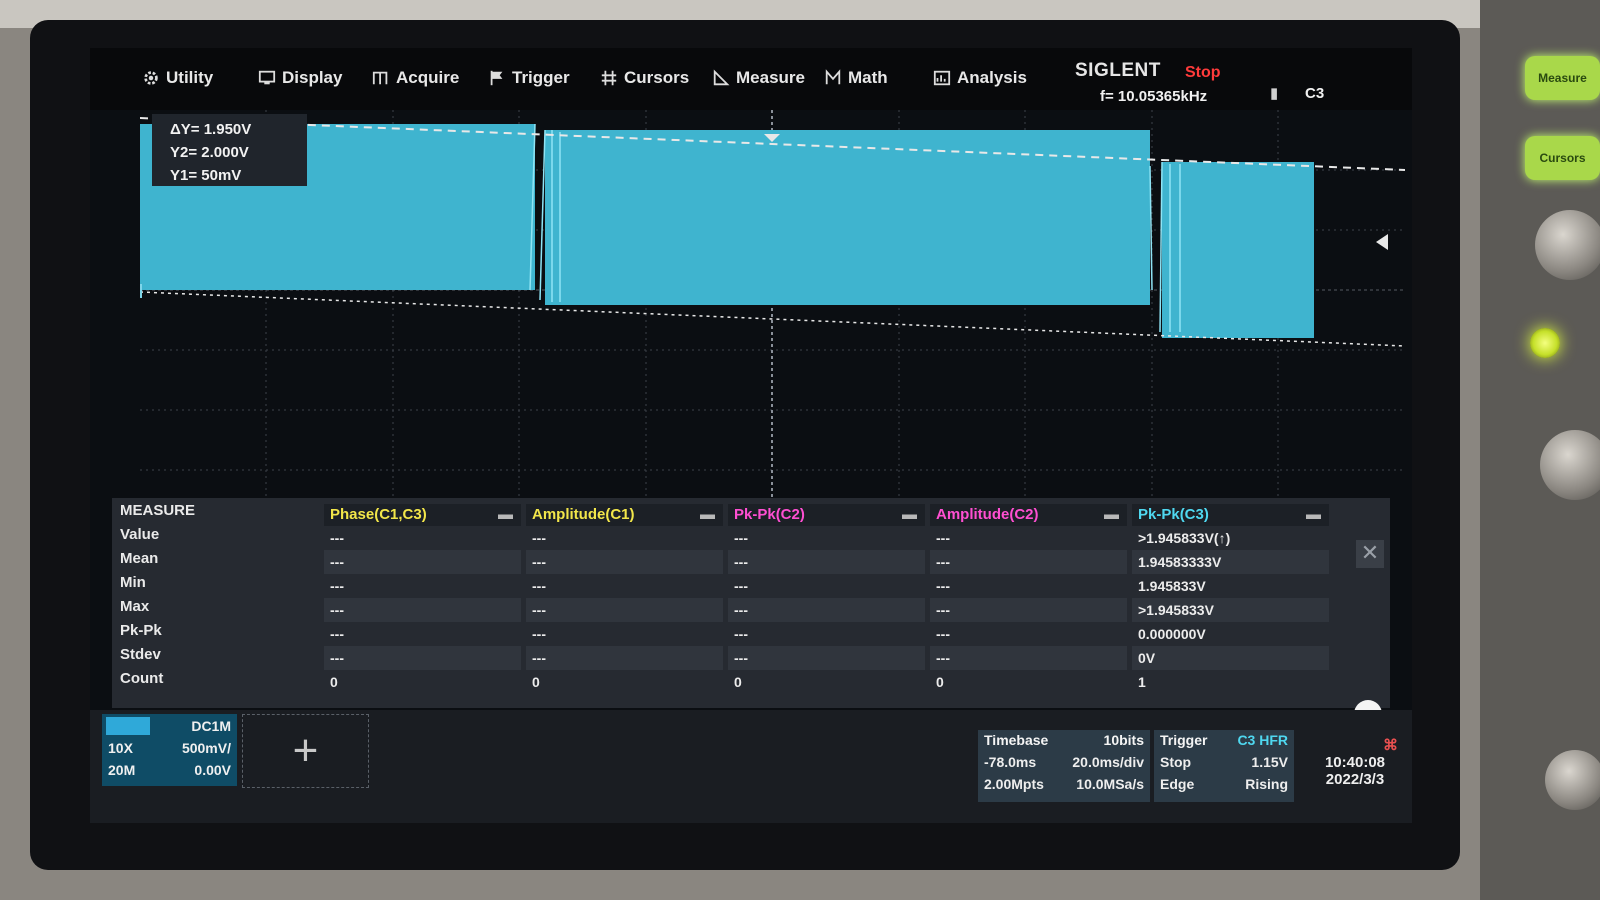 The height and width of the screenshot is (900, 1600). What do you see at coordinates (142, 678) in the screenshot?
I see `row-label: Count` at bounding box center [142, 678].